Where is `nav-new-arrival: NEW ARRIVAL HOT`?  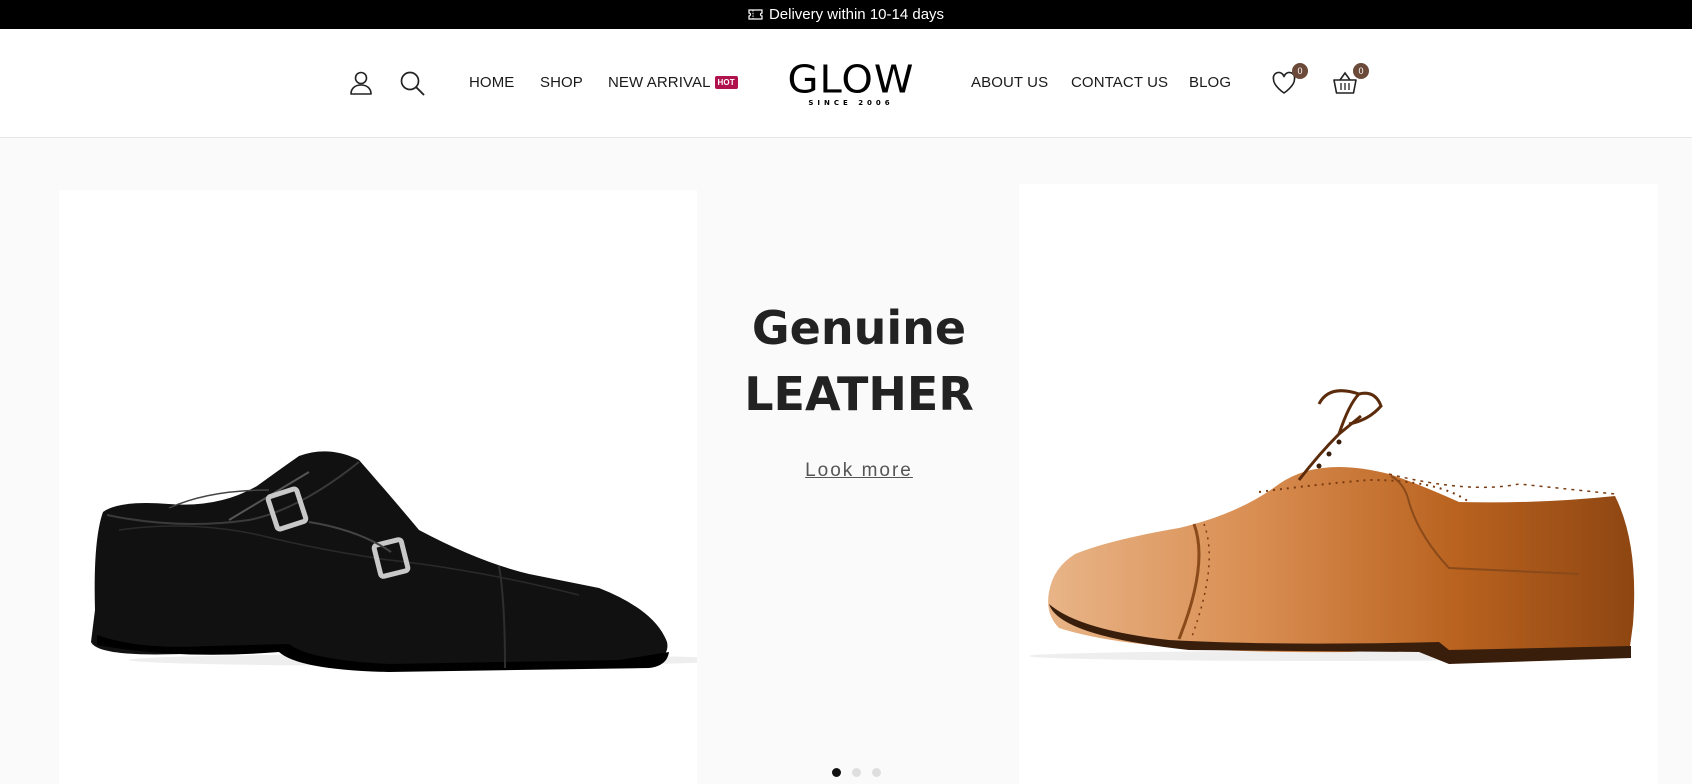 nav-new-arrival: NEW ARRIVAL HOT is located at coordinates (673, 82).